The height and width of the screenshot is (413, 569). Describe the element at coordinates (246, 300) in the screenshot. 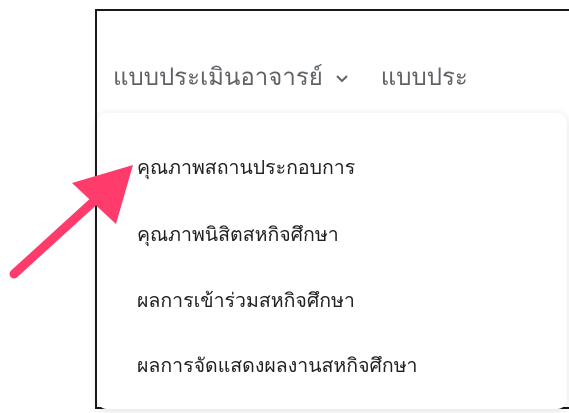

I see `menu-item-participation-results: ผลการเข้าร่วมสหกิจศึกษา` at that location.